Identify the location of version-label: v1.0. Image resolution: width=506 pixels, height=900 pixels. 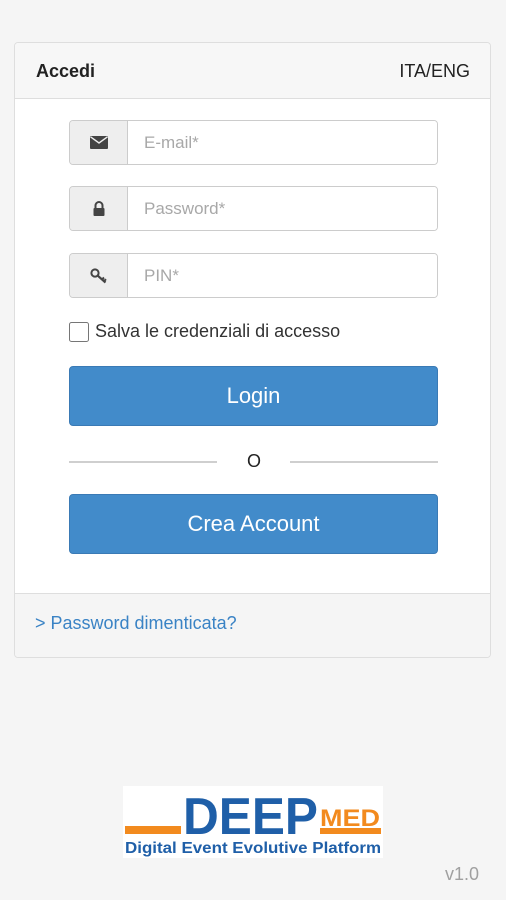
(461, 874).